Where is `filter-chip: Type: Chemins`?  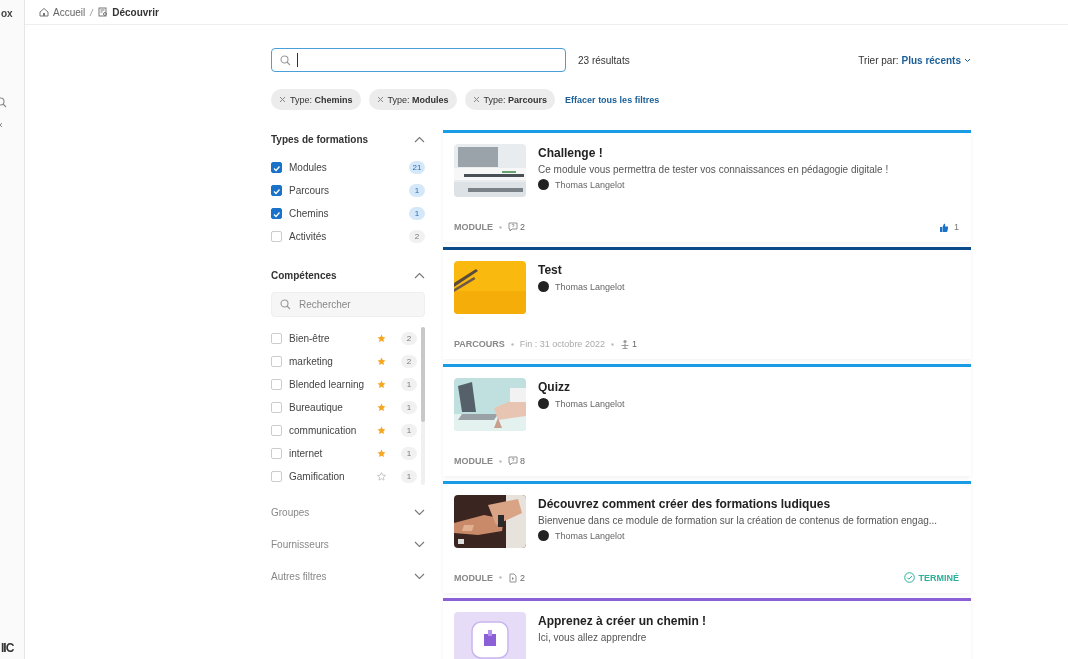
filter-chip: Type: Chemins is located at coordinates (316, 99).